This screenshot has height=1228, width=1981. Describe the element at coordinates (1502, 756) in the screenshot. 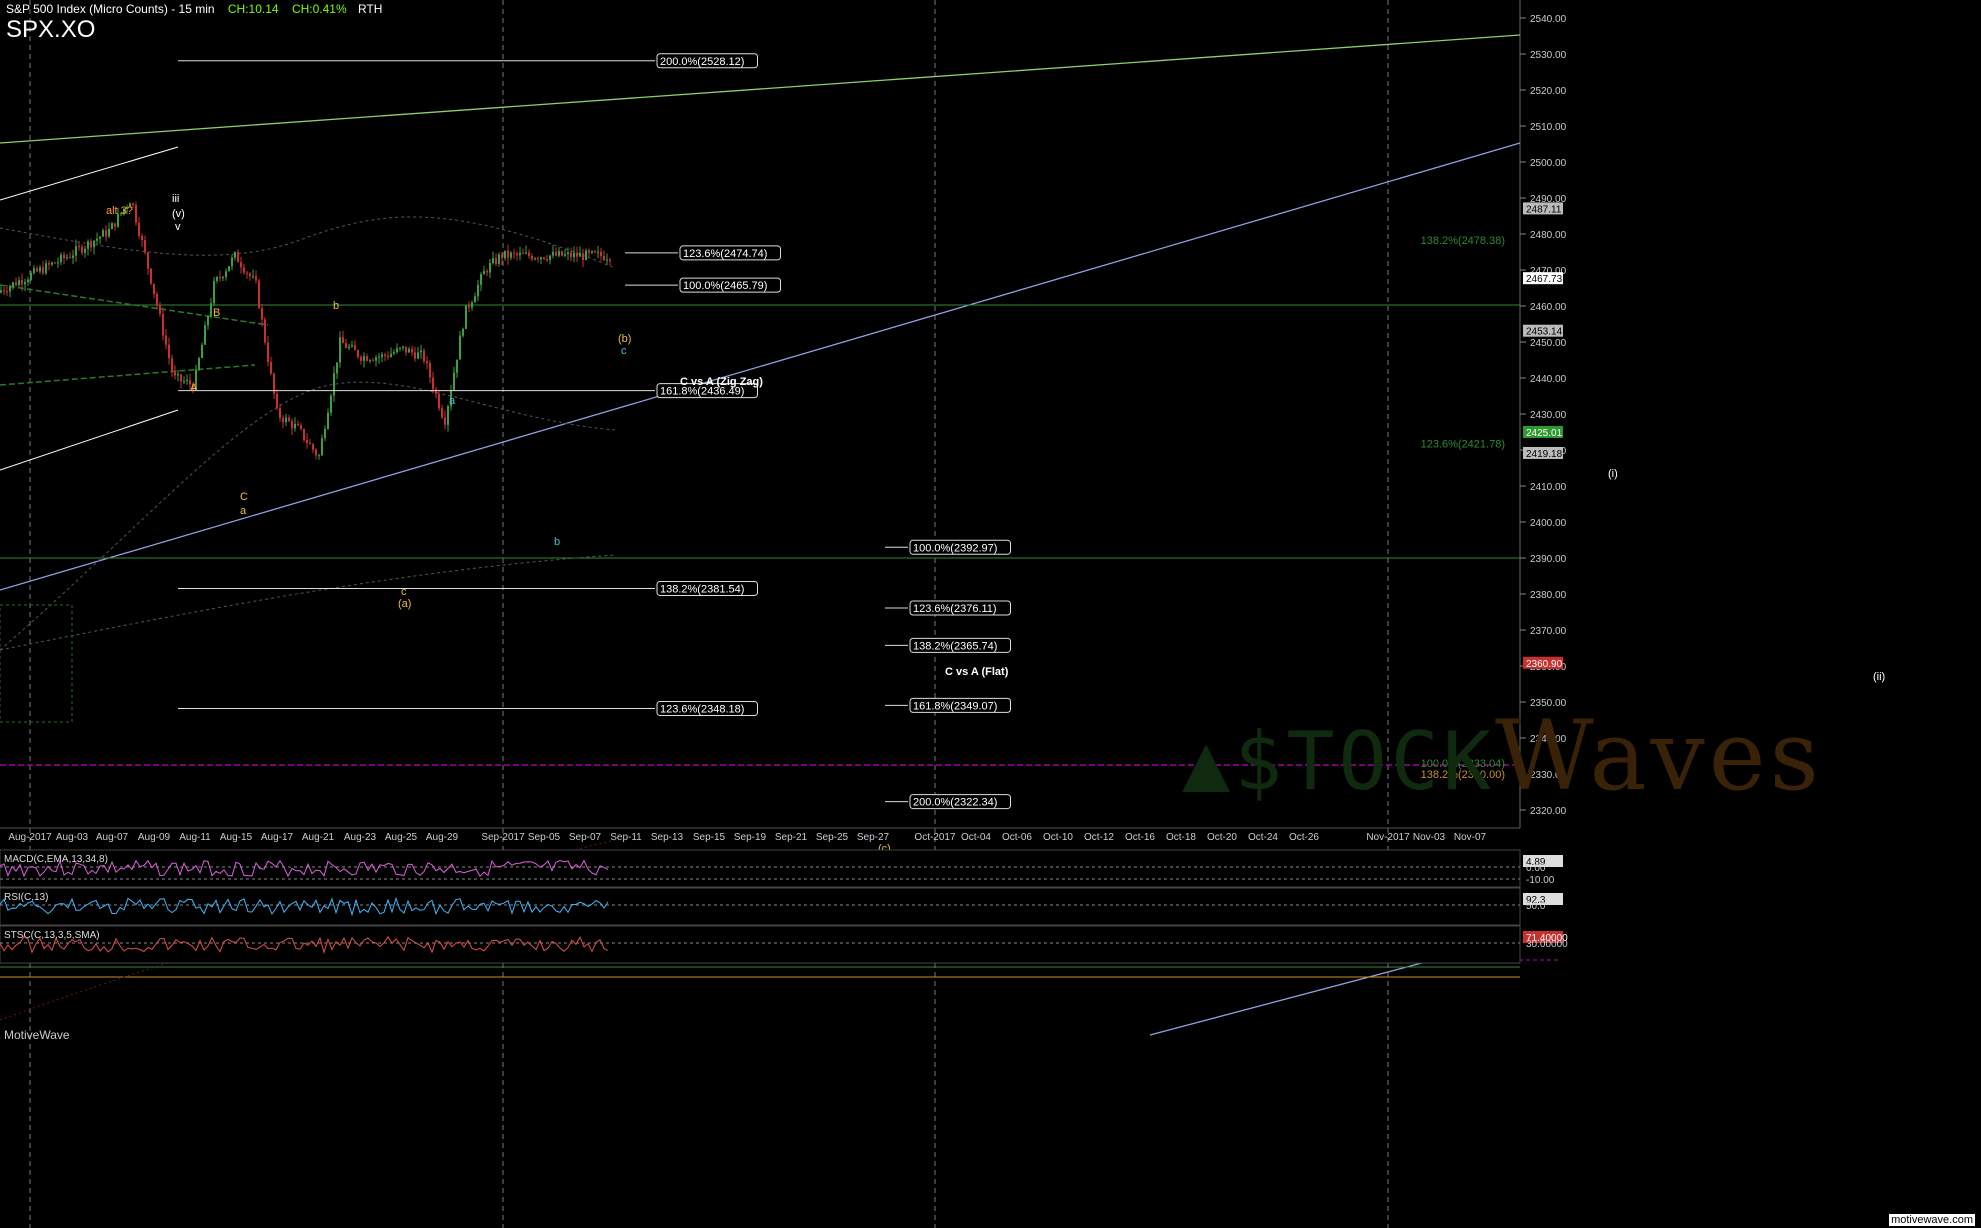

I see `stockwaves-watermark: ▲$TOCKWaves` at that location.